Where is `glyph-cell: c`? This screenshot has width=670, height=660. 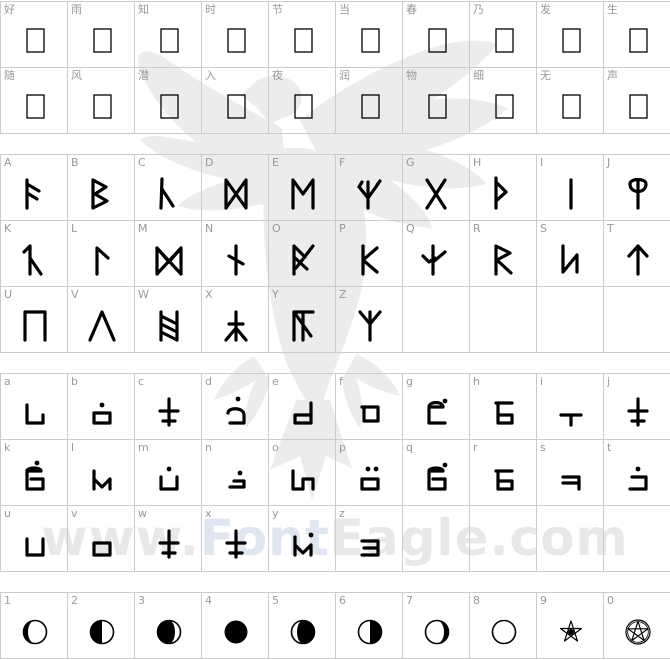
glyph-cell: c is located at coordinates (168, 407).